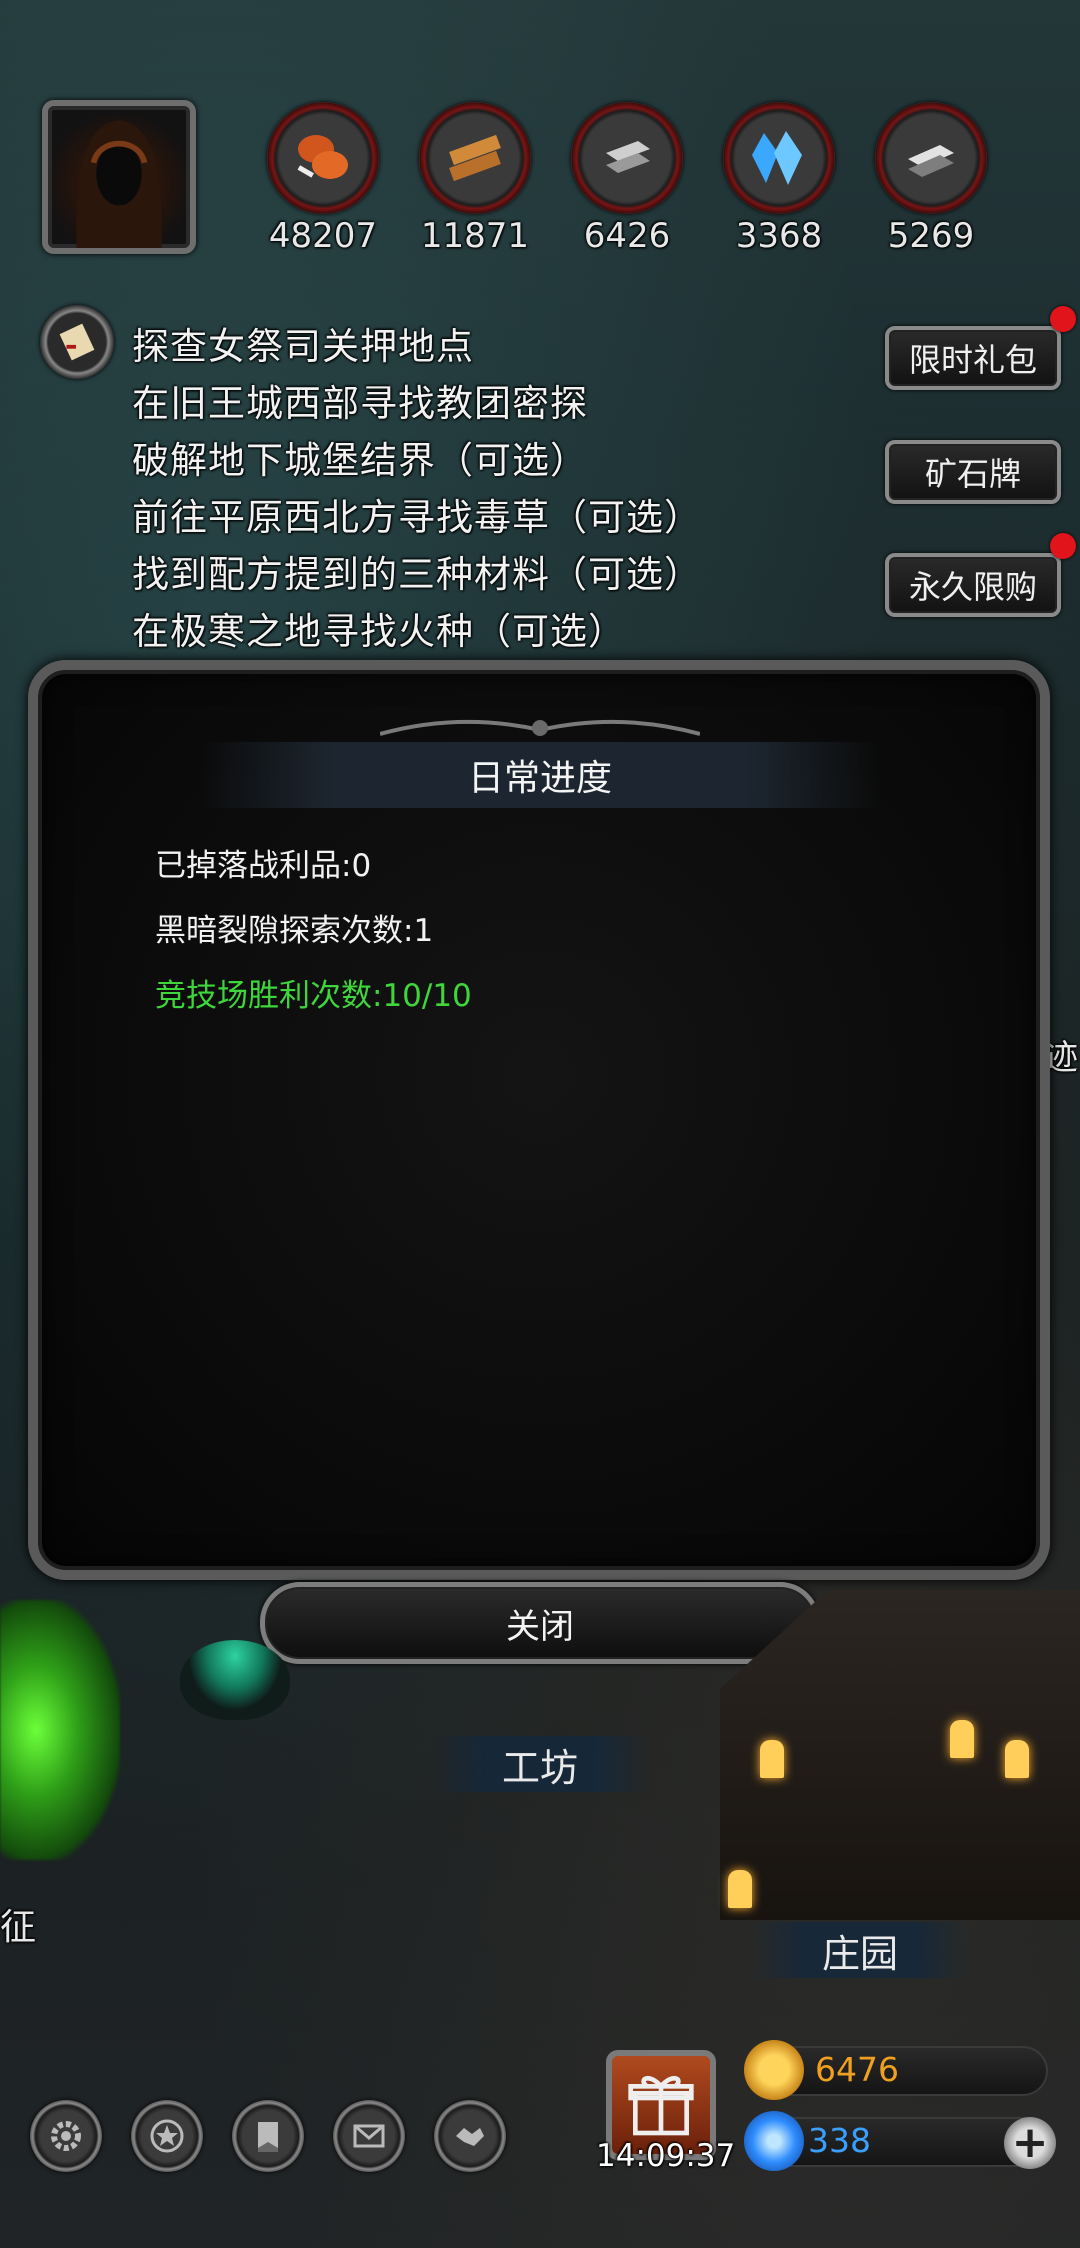  I want to click on cauldron, so click(235, 1680).